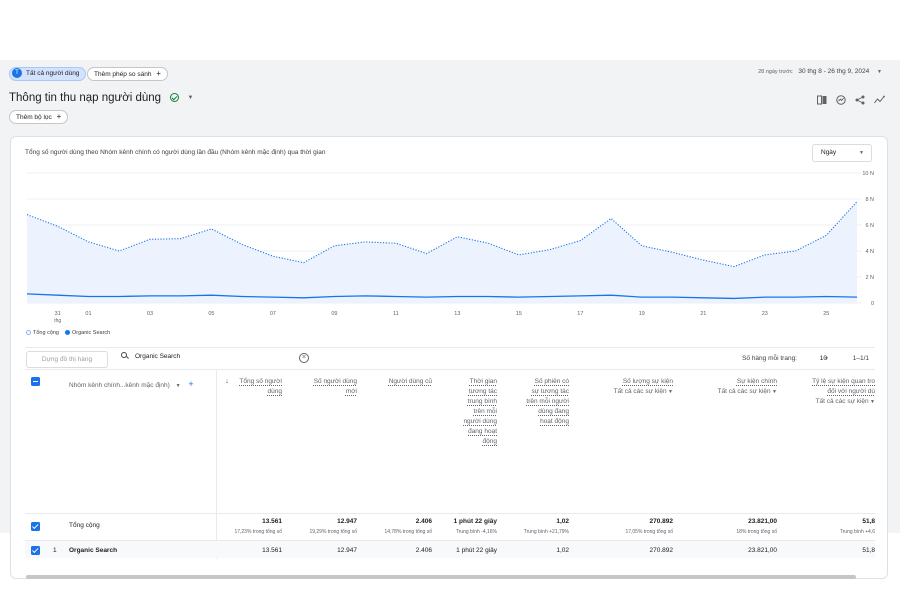 This screenshot has width=900, height=600. I want to click on total-subvalue-0: 17,23% trong tổng số, so click(258, 532).